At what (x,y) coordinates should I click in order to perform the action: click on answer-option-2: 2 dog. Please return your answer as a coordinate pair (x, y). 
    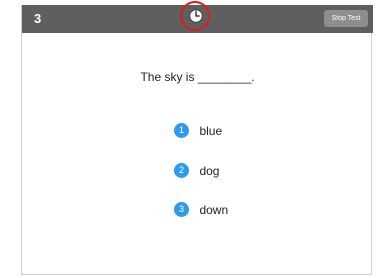
    Looking at the image, I should click on (197, 170).